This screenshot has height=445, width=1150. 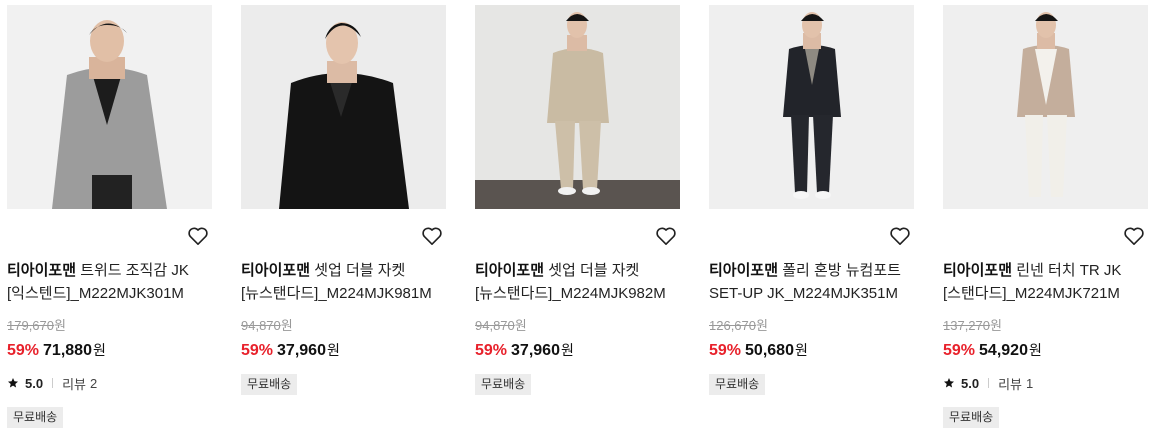 I want to click on product-title: 티아이포맨 린넨 터치 TR JK [스탠다드]_M224MJK721M, so click(x=1045, y=282).